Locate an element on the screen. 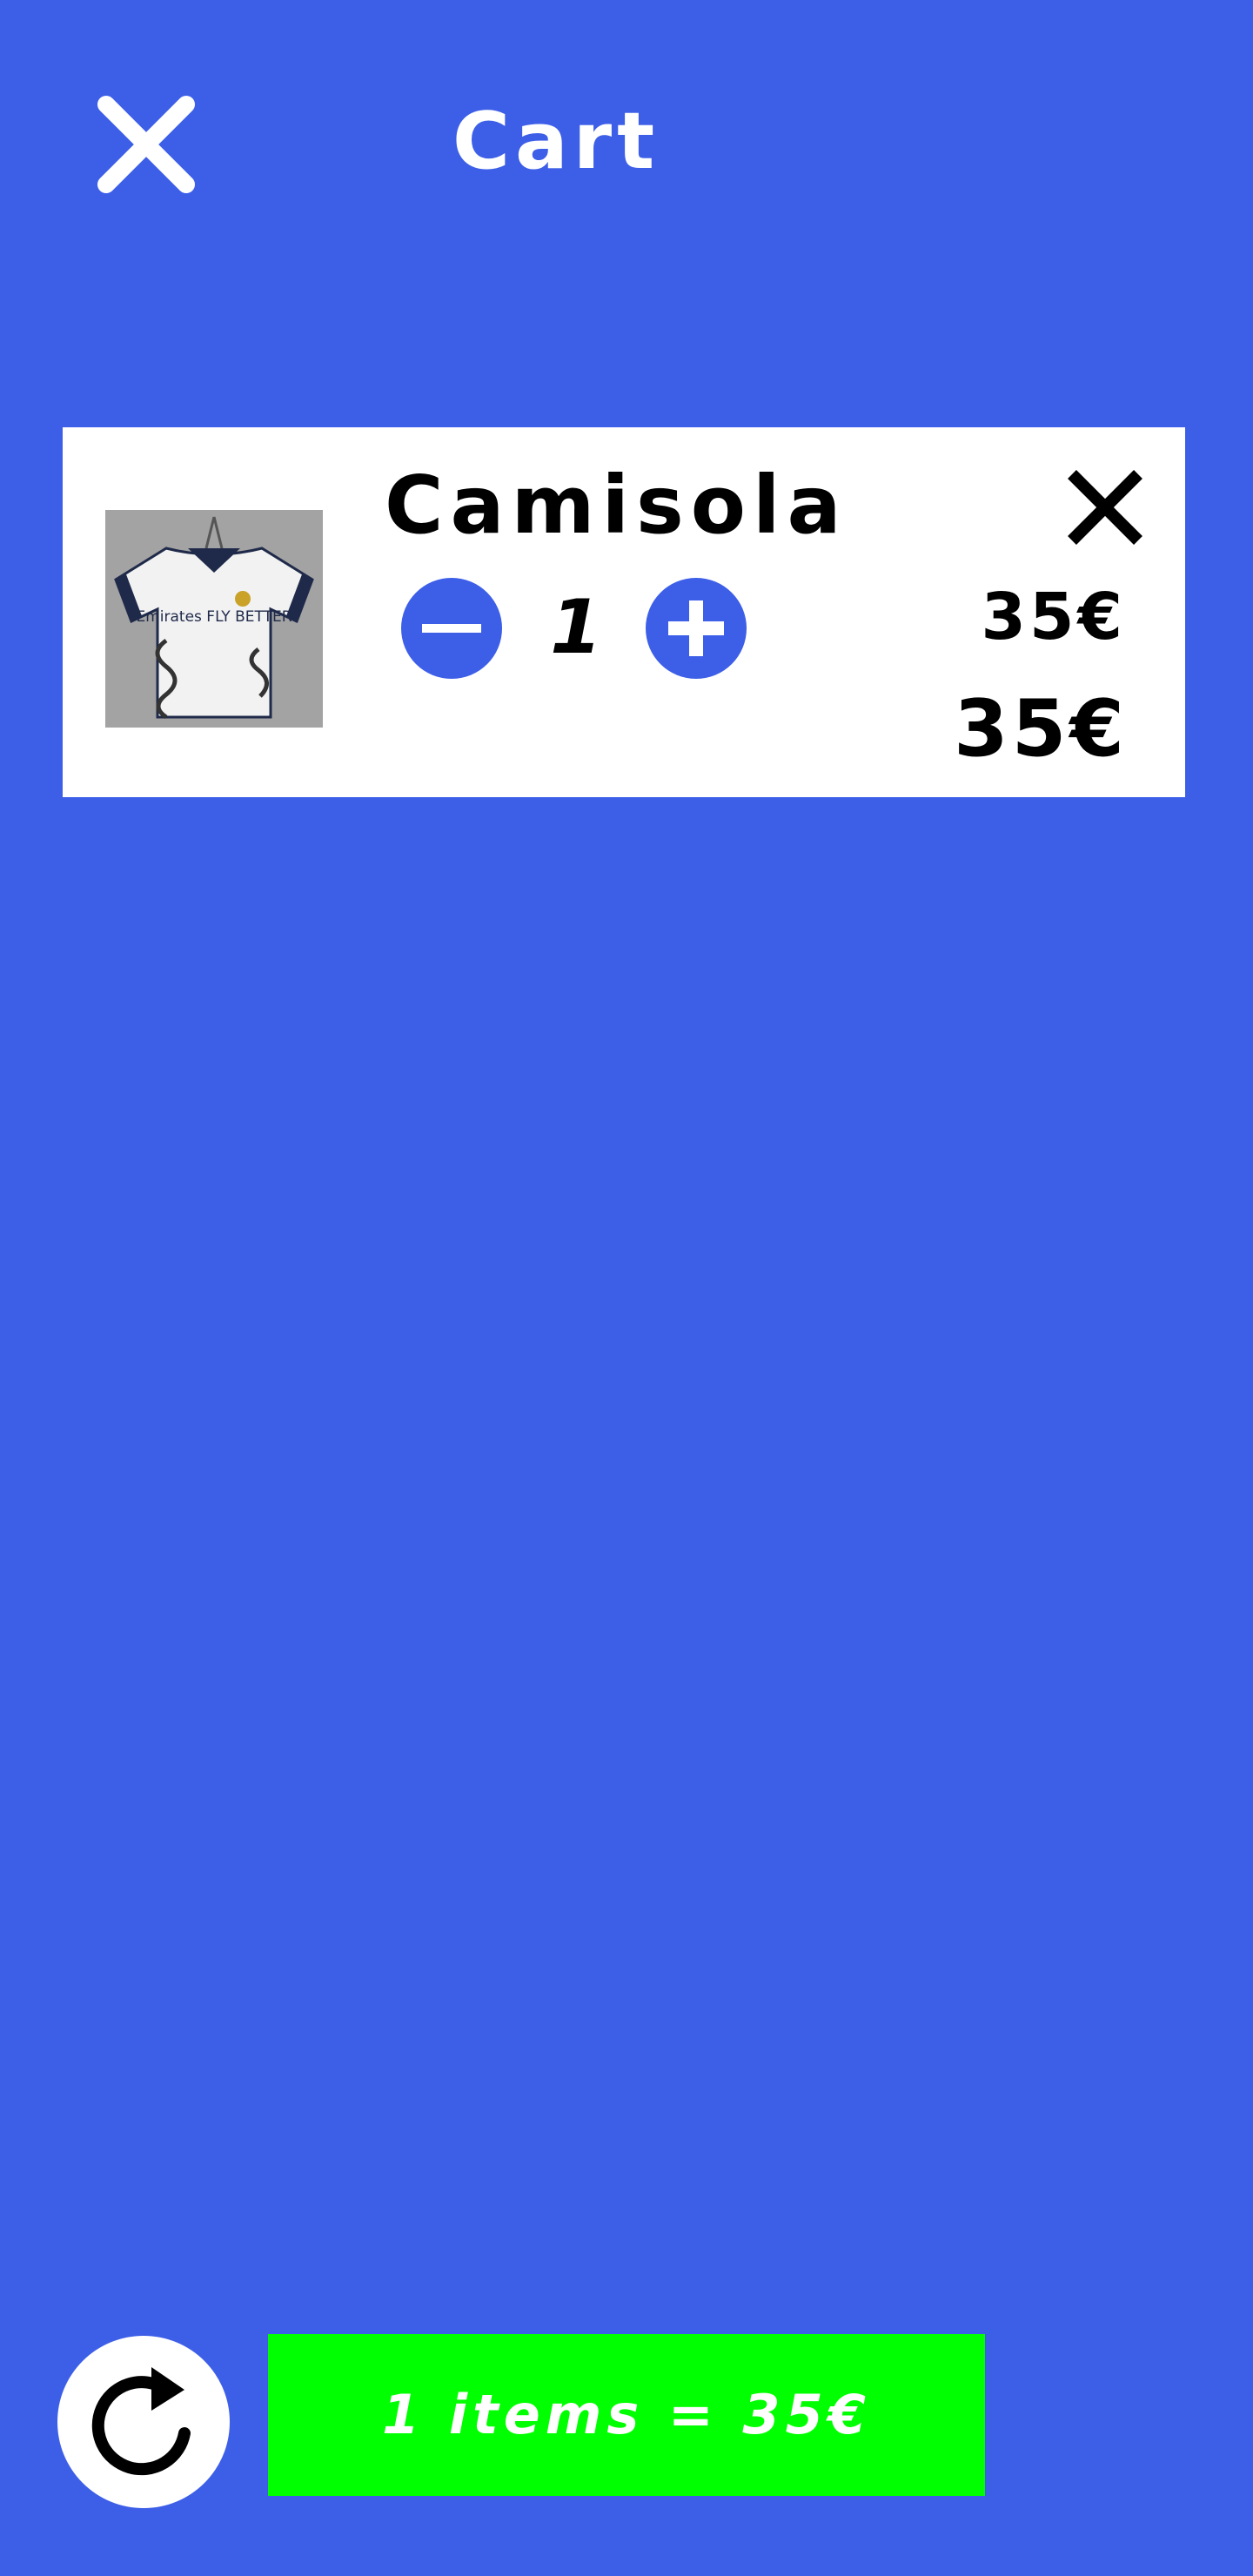 This screenshot has width=1253, height=2576. product-name: Camisola is located at coordinates (616, 506).